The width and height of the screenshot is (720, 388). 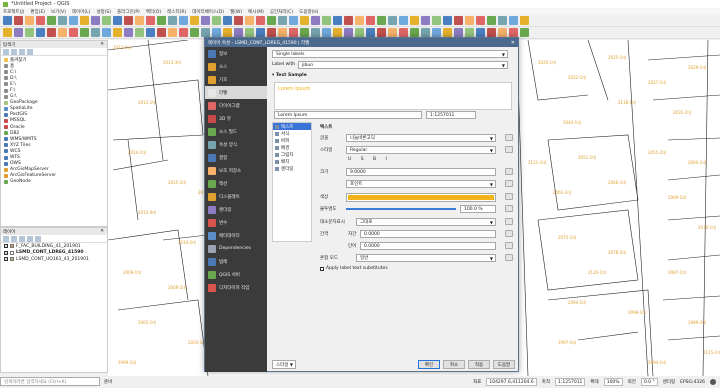 I want to click on preview-scale-select: 1:1257011, so click(x=451, y=115).